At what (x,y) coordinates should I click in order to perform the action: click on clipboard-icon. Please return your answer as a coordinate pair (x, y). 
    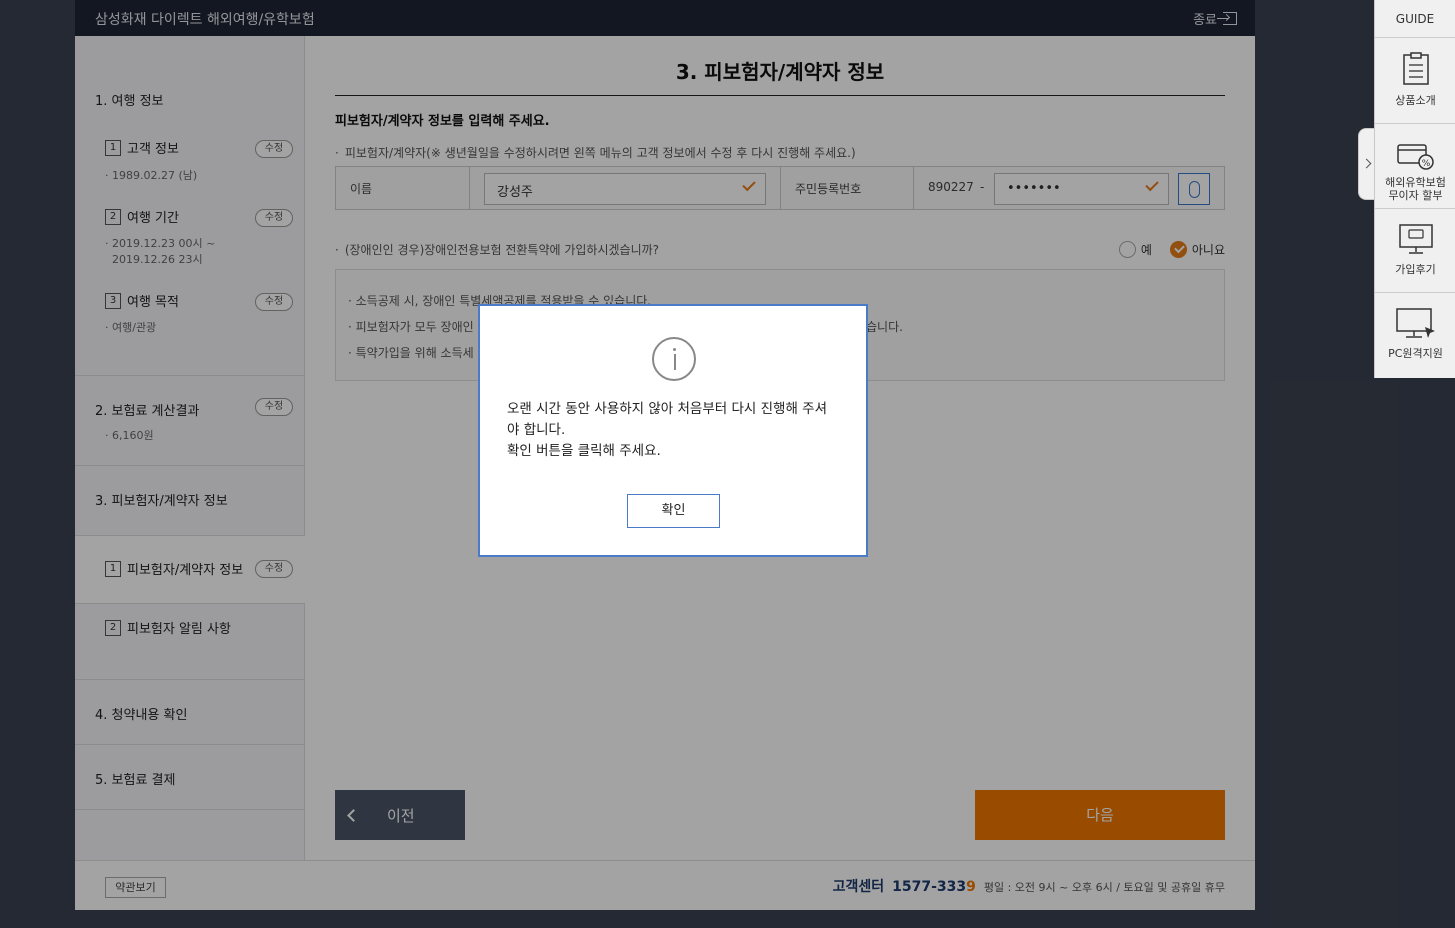
    Looking at the image, I should click on (1415, 68).